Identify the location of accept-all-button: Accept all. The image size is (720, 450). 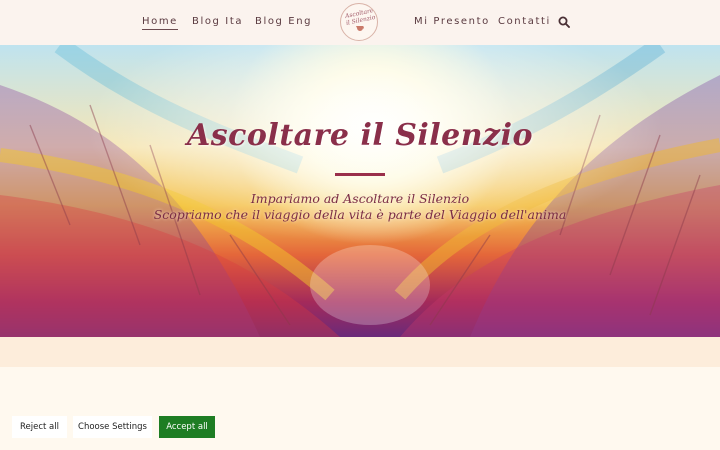
(187, 427).